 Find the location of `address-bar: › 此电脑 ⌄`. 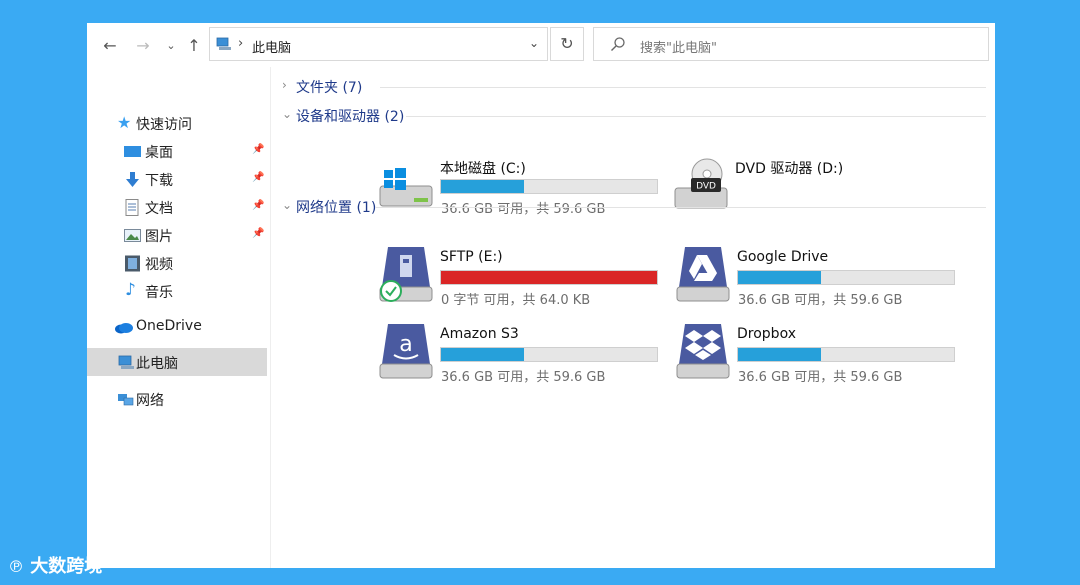

address-bar: › 此电脑 ⌄ is located at coordinates (378, 44).